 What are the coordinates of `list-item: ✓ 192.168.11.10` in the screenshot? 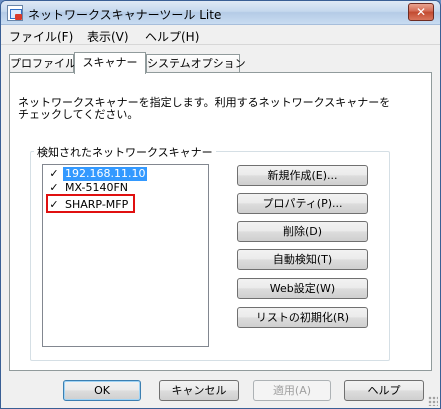 It's located at (121, 174).